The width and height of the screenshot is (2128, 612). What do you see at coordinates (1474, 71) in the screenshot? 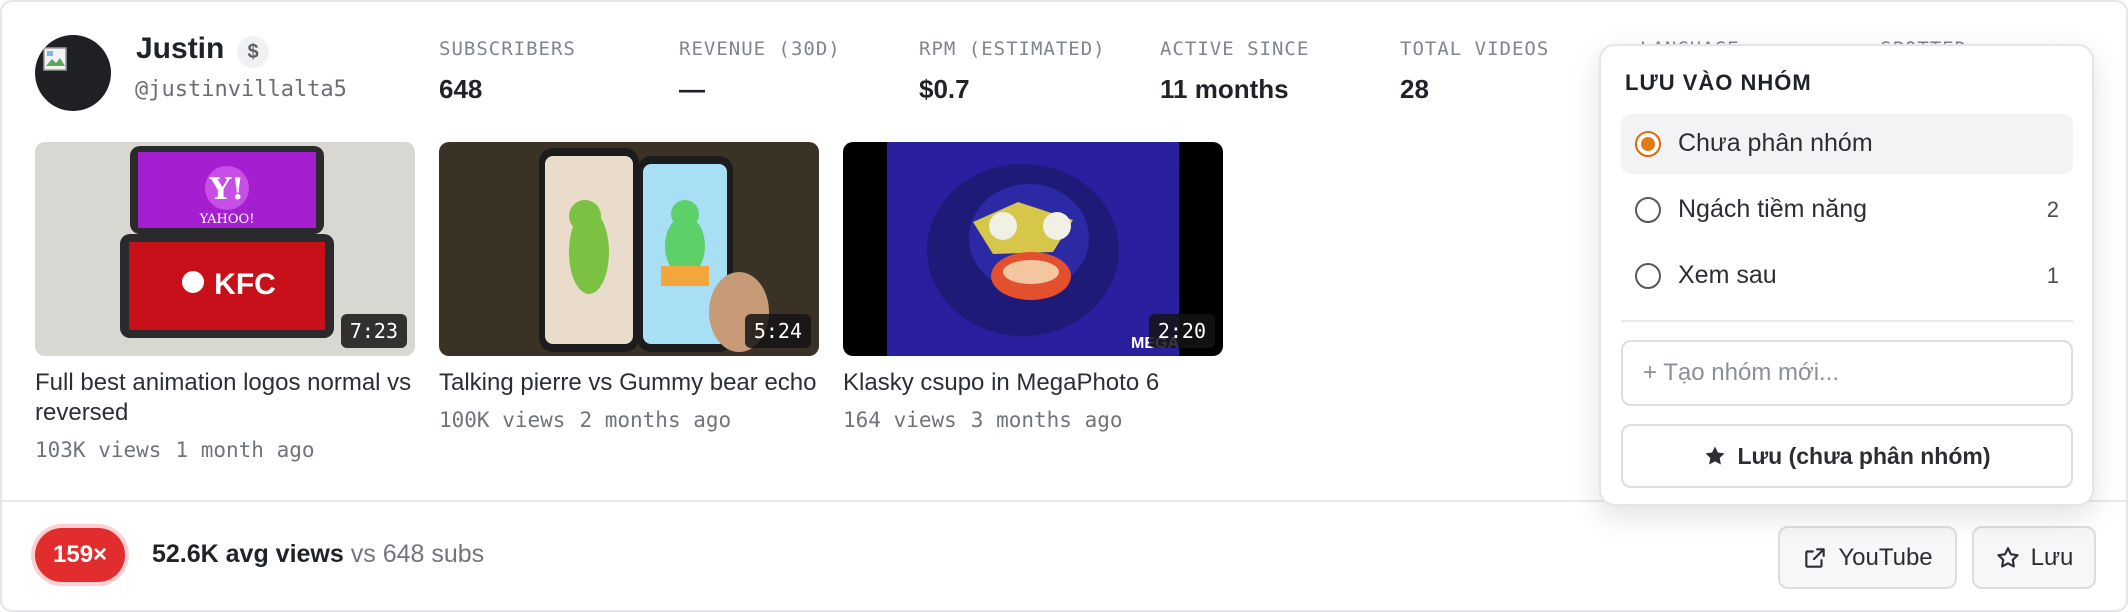
I see `stat-total-videos: TOTAL VIDEOS 28` at bounding box center [1474, 71].